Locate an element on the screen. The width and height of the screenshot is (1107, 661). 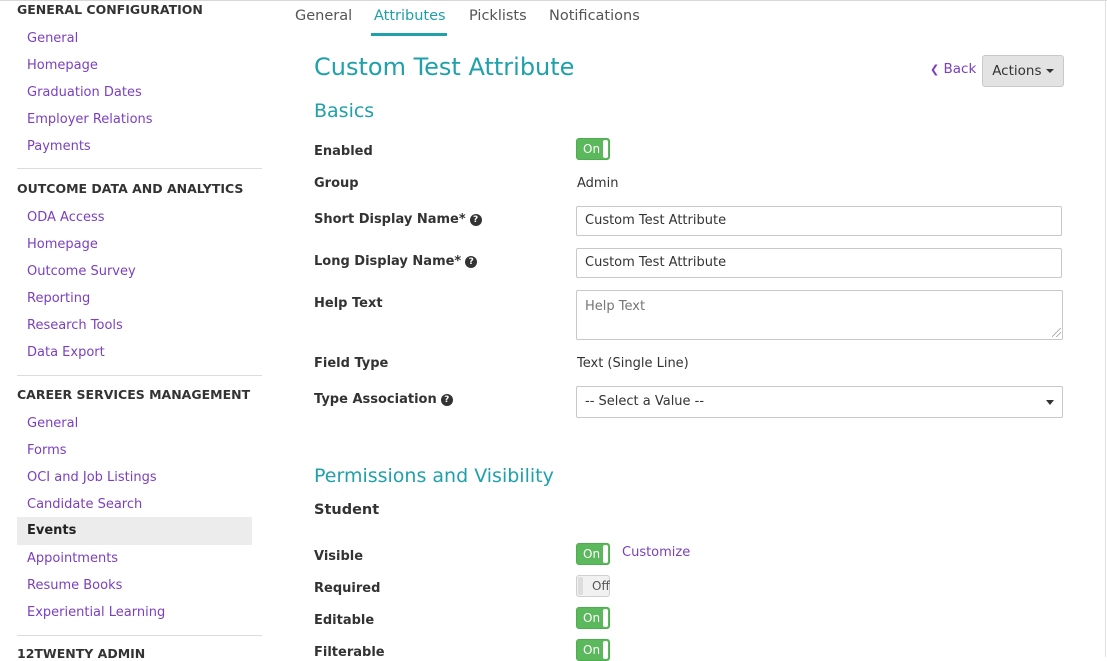
sidebar-item-employer-relations: Employer Relations is located at coordinates (90, 119).